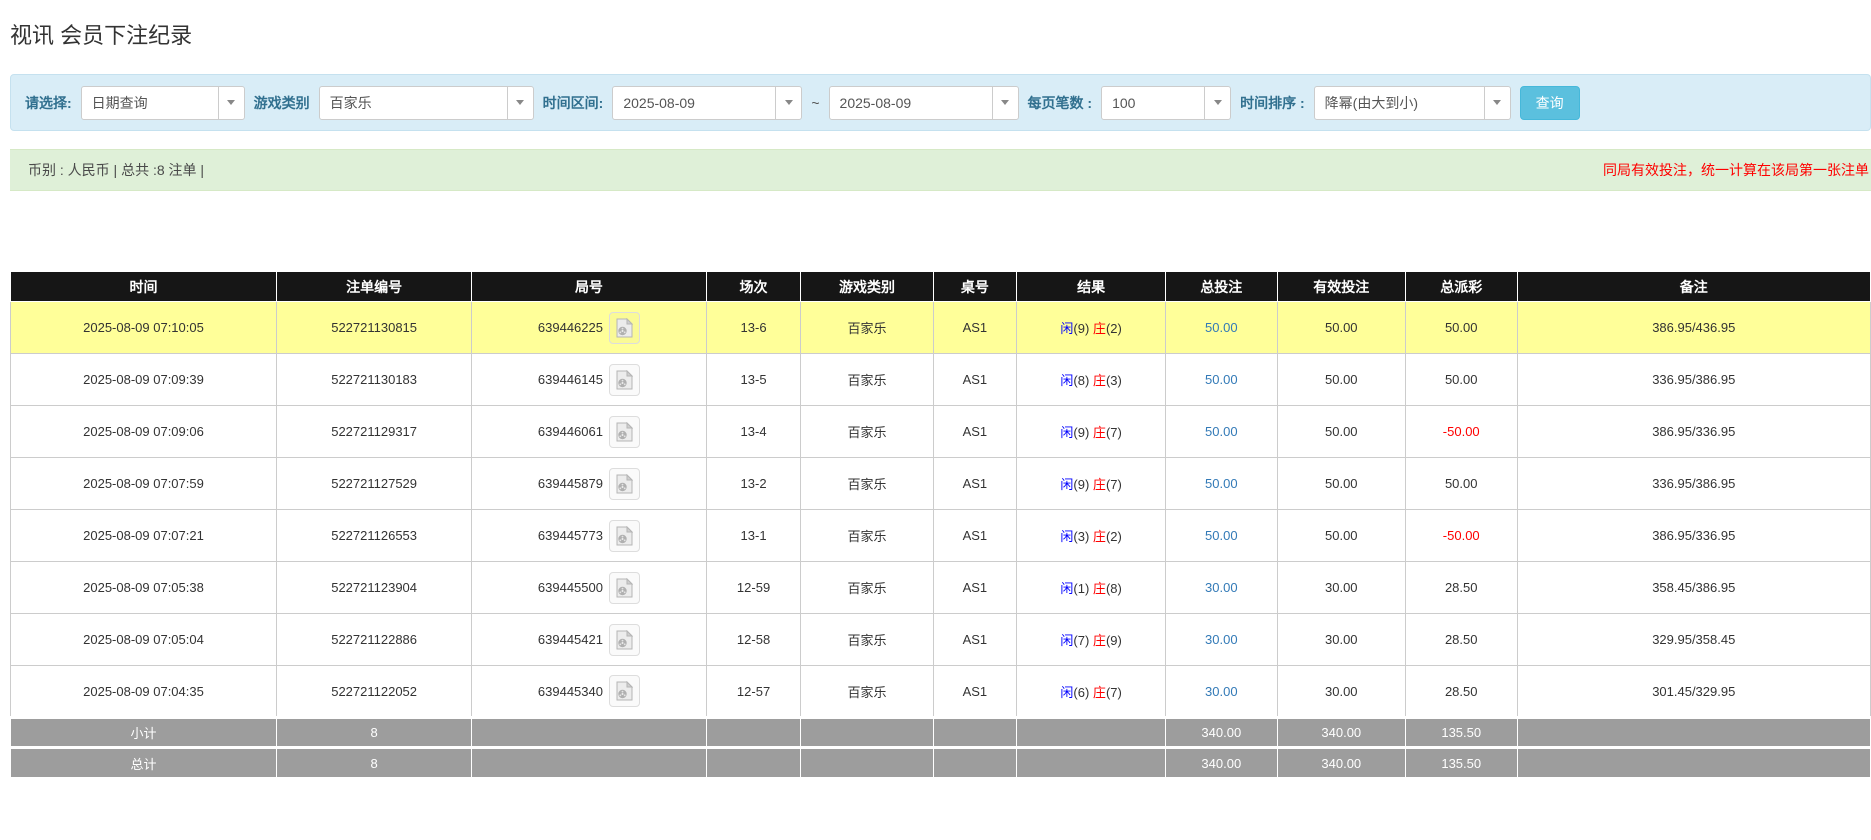  I want to click on subtotal-total-bet: 340.00, so click(1221, 732).